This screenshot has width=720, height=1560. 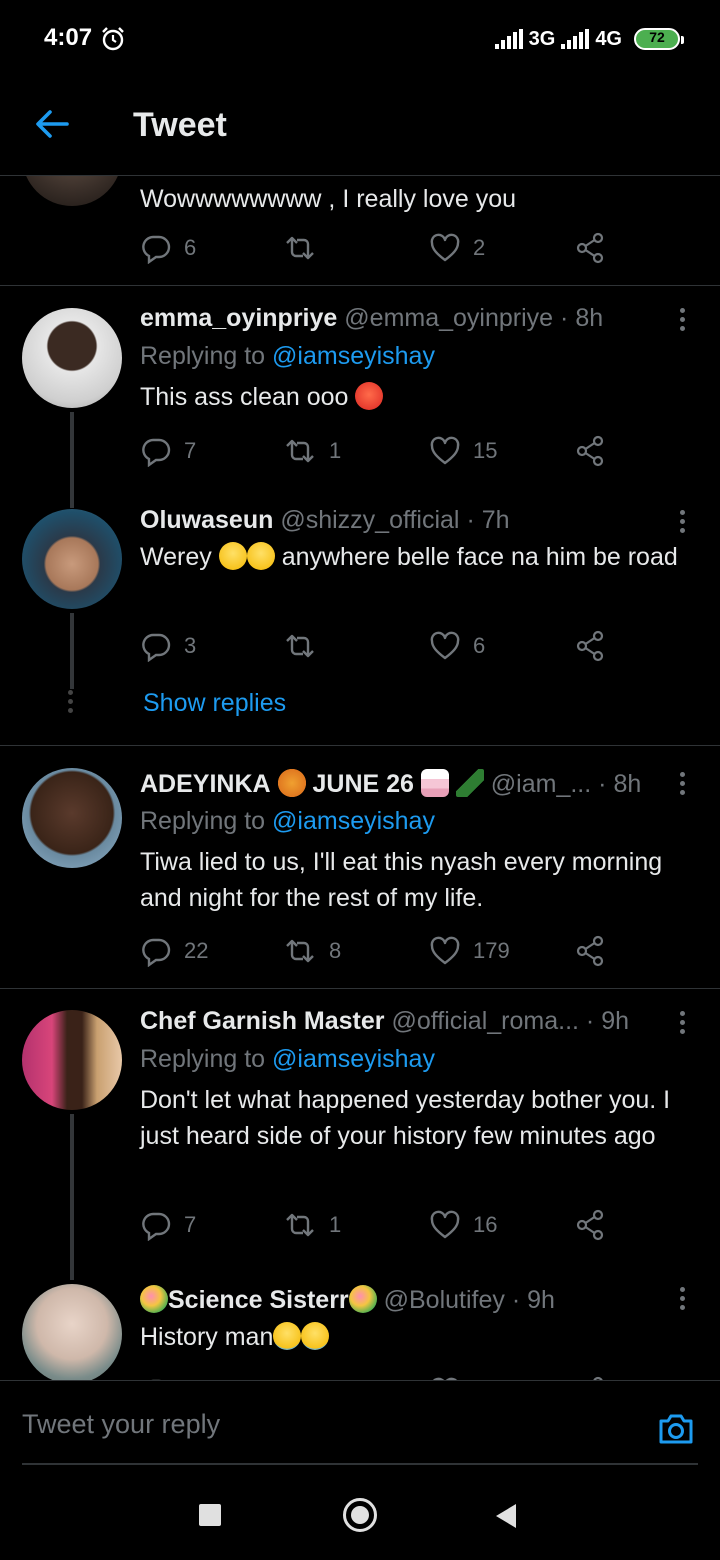 What do you see at coordinates (360, 1422) in the screenshot?
I see `reply-composer: Tweet your reply` at bounding box center [360, 1422].